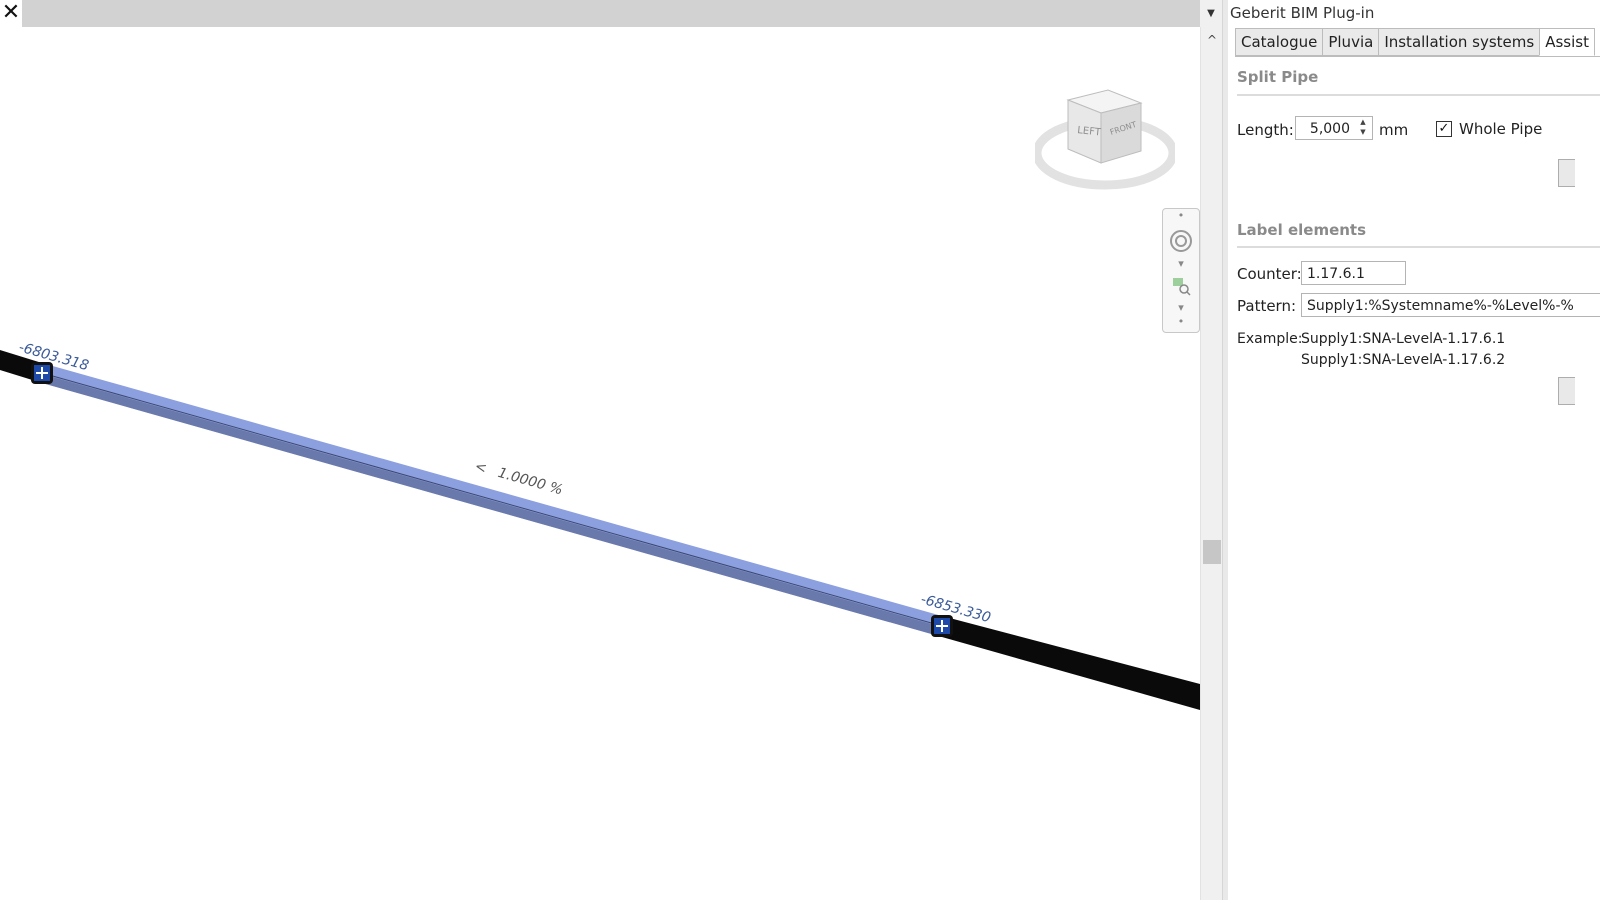  Describe the element at coordinates (1302, 13) in the screenshot. I see `panel-title: Geberit BIM Plug-in` at that location.